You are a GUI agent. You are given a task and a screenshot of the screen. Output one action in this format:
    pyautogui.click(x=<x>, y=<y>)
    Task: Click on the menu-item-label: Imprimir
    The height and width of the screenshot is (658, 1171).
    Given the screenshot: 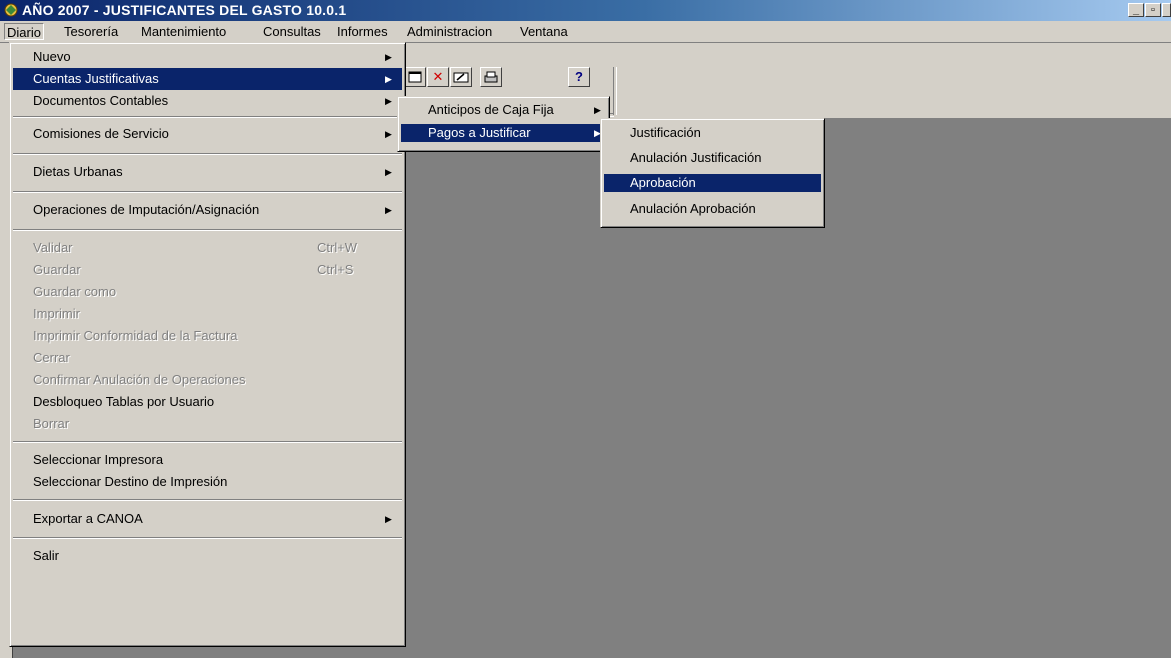 What is the action you would take?
    pyautogui.click(x=56, y=313)
    